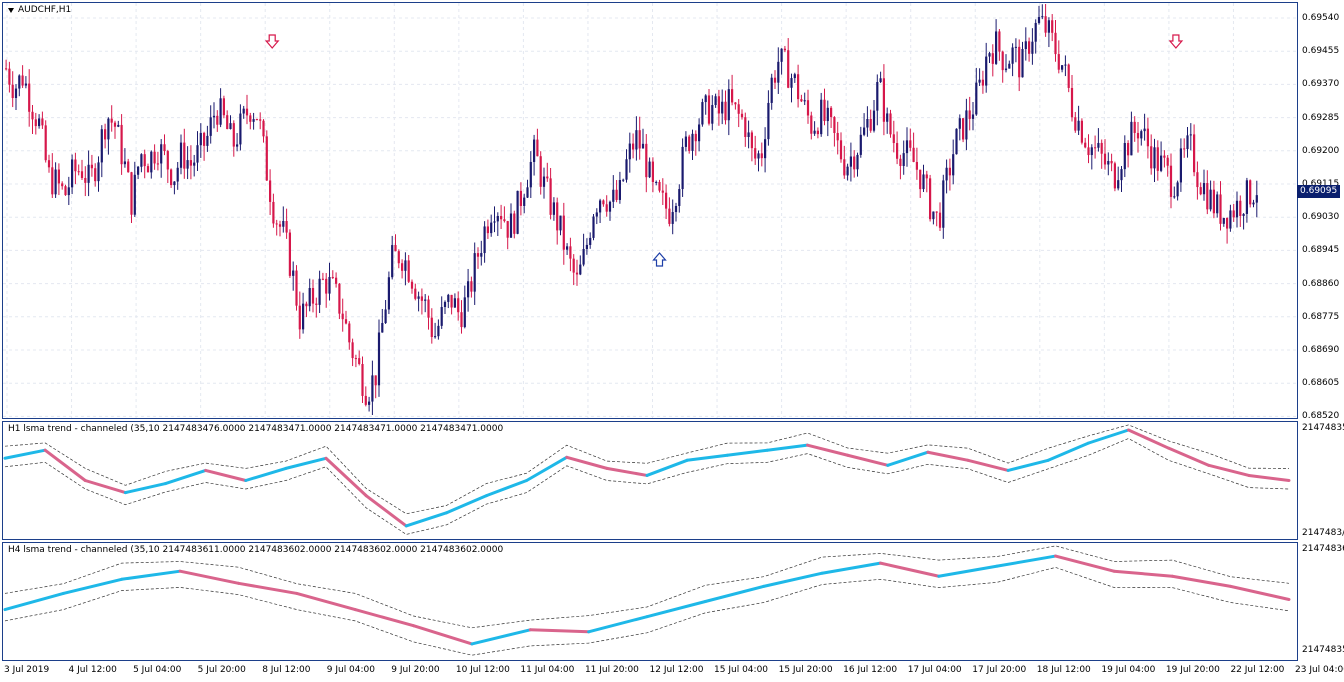 This screenshot has height=682, width=1344. I want to click on time-axis-label: 19 Jul 04:00, so click(1128, 670).